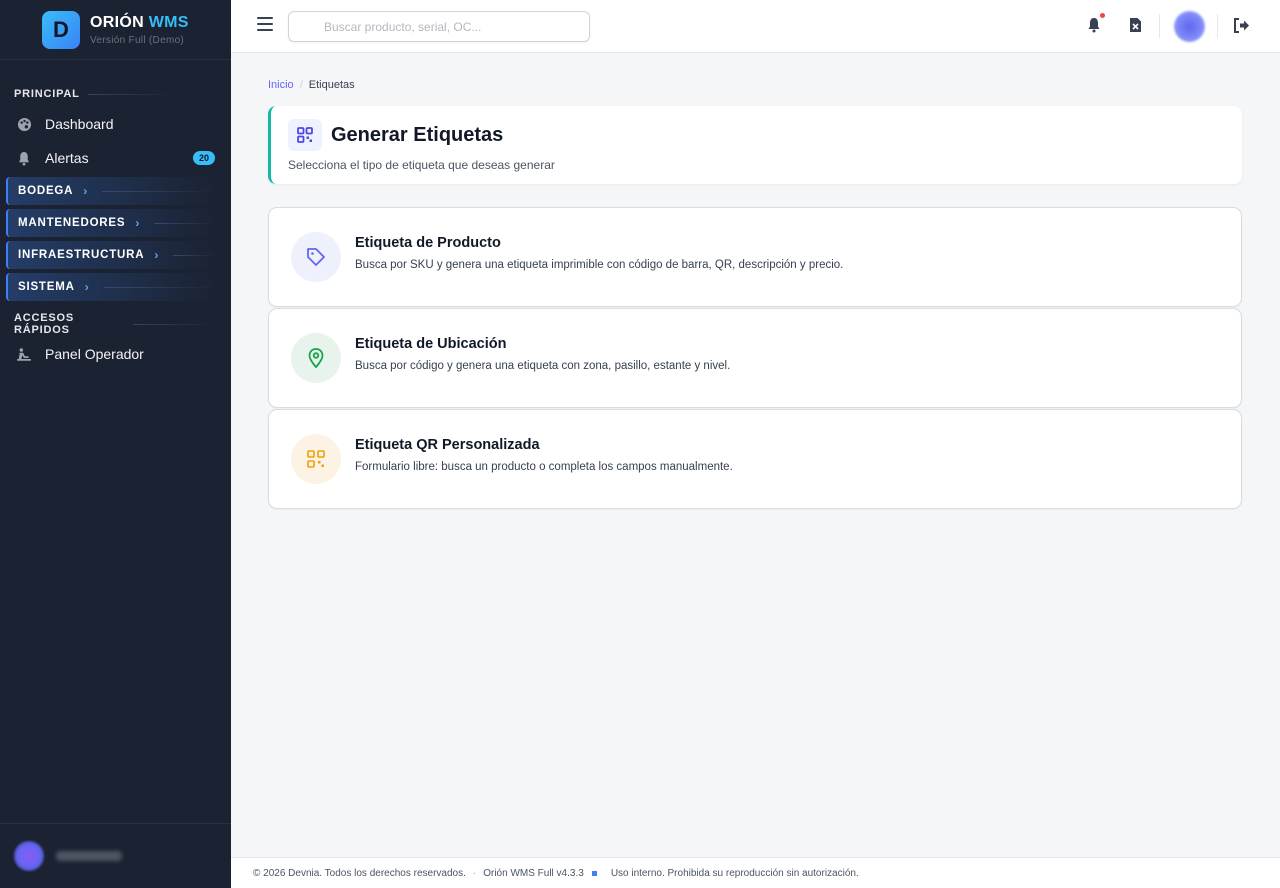 This screenshot has width=1280, height=888. Describe the element at coordinates (115, 124) in the screenshot. I see `sidebar-item-dashboard: Dashboard` at that location.